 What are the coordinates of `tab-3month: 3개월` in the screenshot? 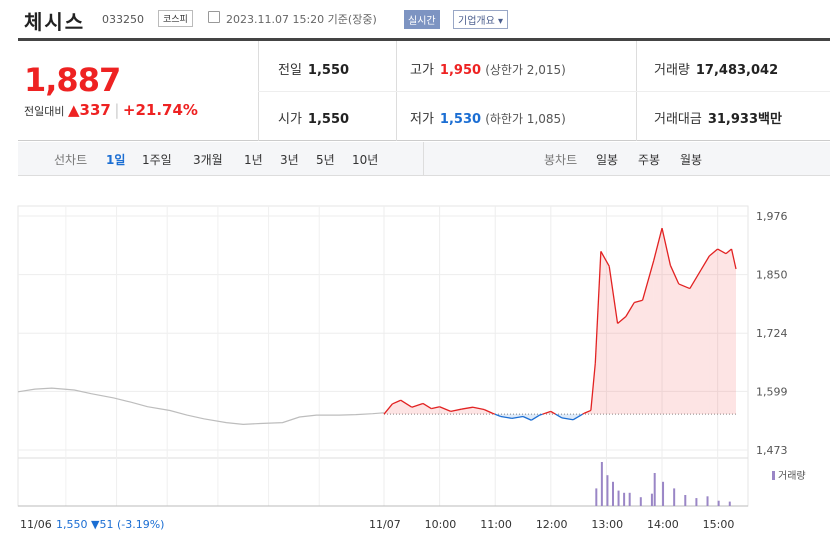 It's located at (208, 159).